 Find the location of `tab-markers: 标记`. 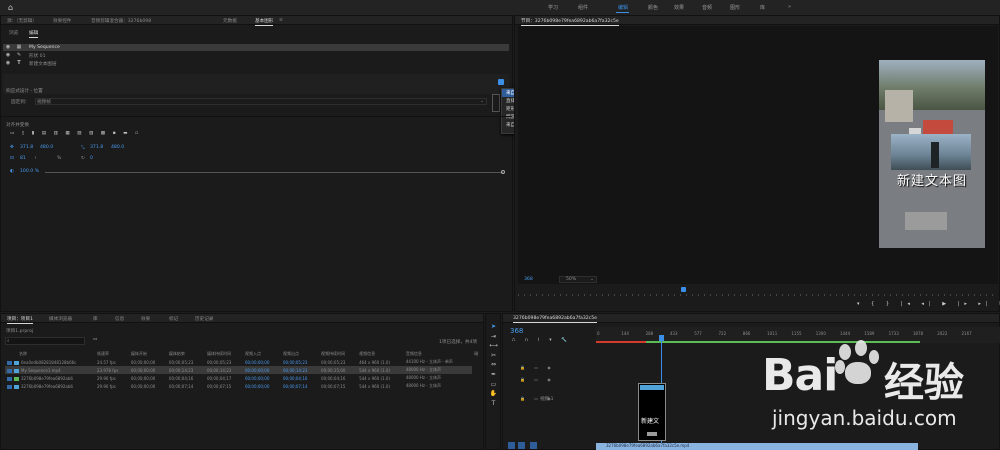

tab-markers: 标记 is located at coordinates (173, 319).